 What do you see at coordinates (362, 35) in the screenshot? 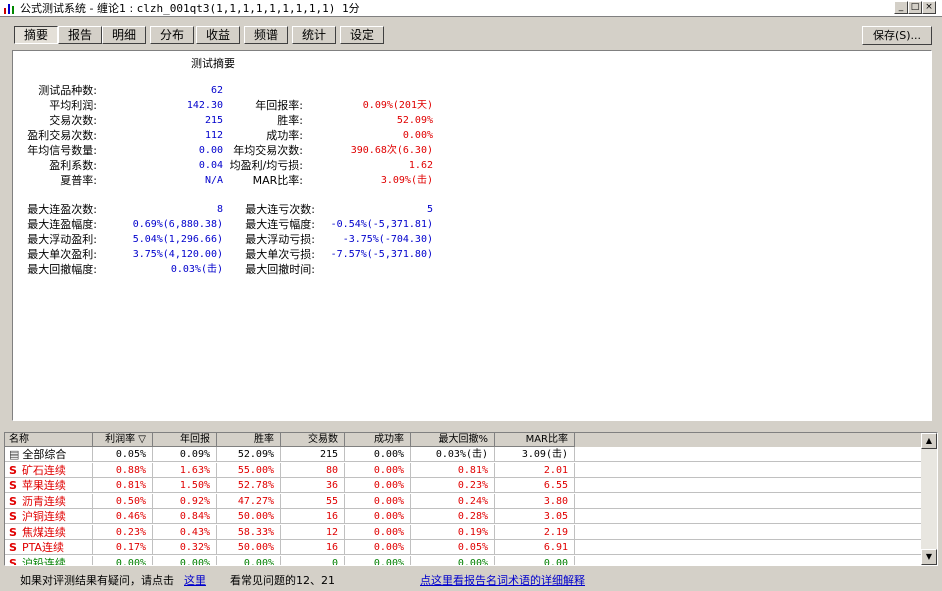
I see `tab-settings: 设定` at bounding box center [362, 35].